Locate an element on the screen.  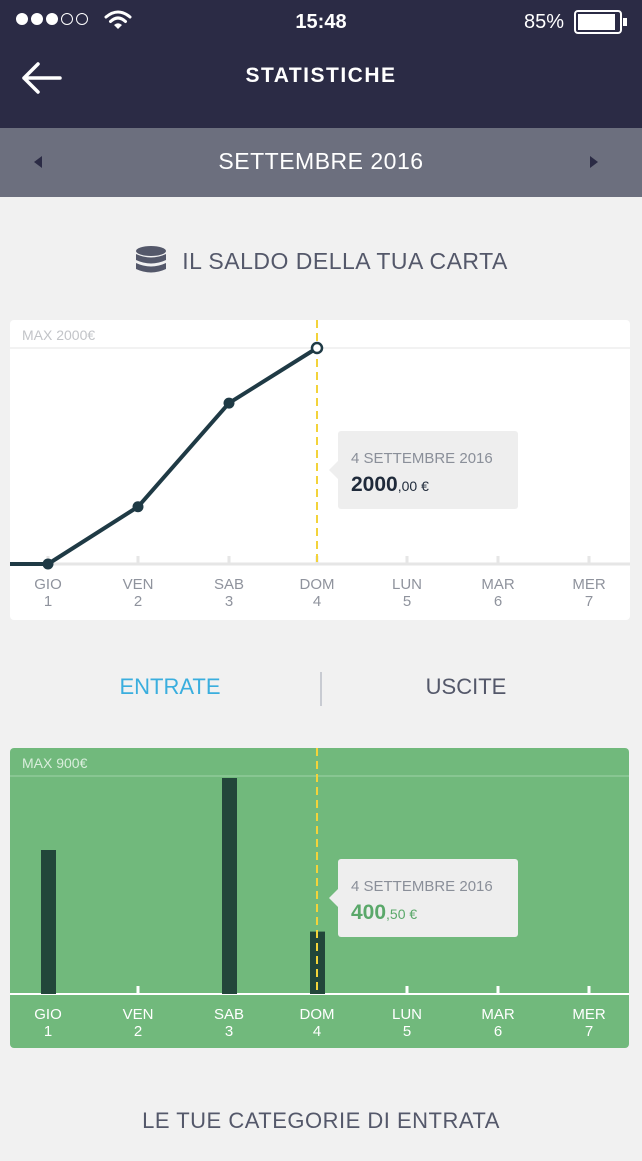
tab-divider is located at coordinates (321, 689).